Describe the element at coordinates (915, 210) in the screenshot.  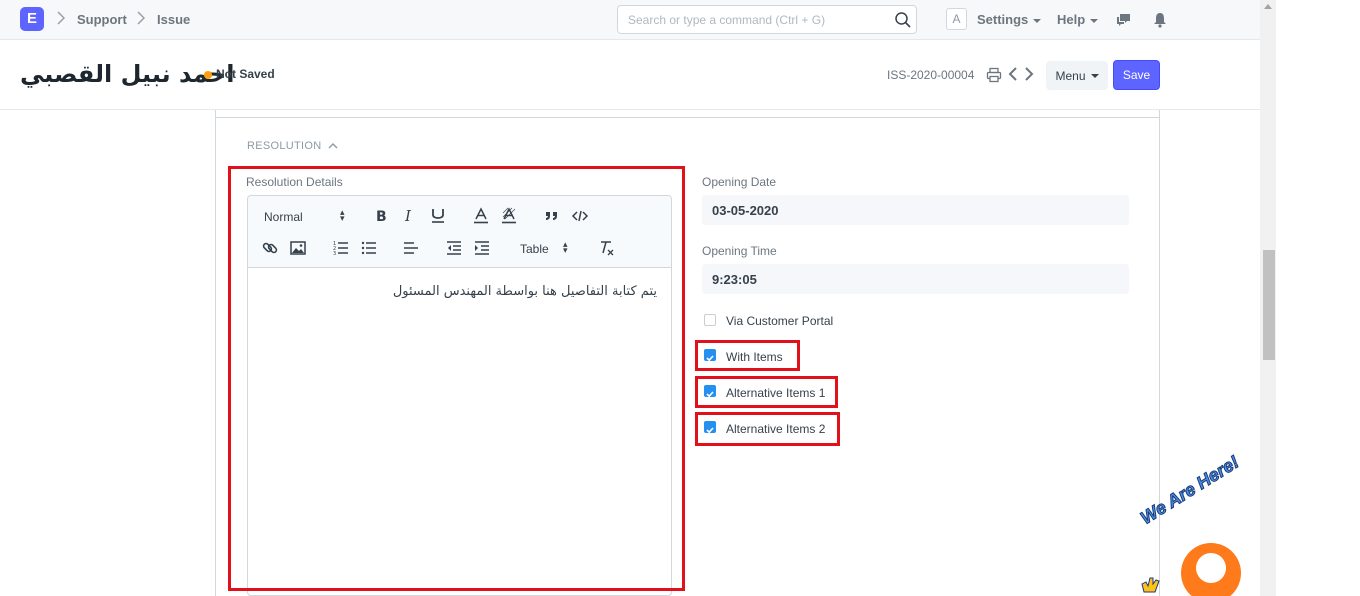
I see `opening-date-field: 03-05-2020` at that location.